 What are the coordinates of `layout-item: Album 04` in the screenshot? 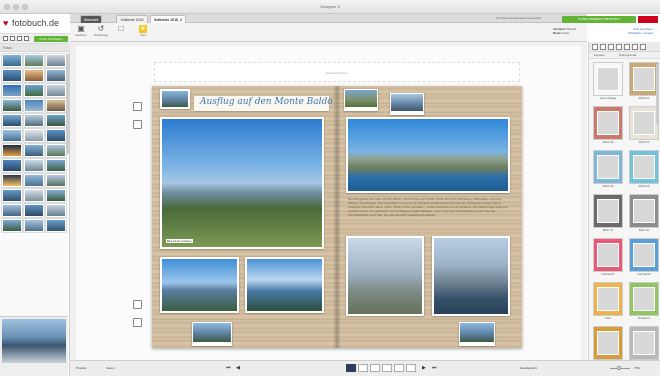 It's located at (608, 170).